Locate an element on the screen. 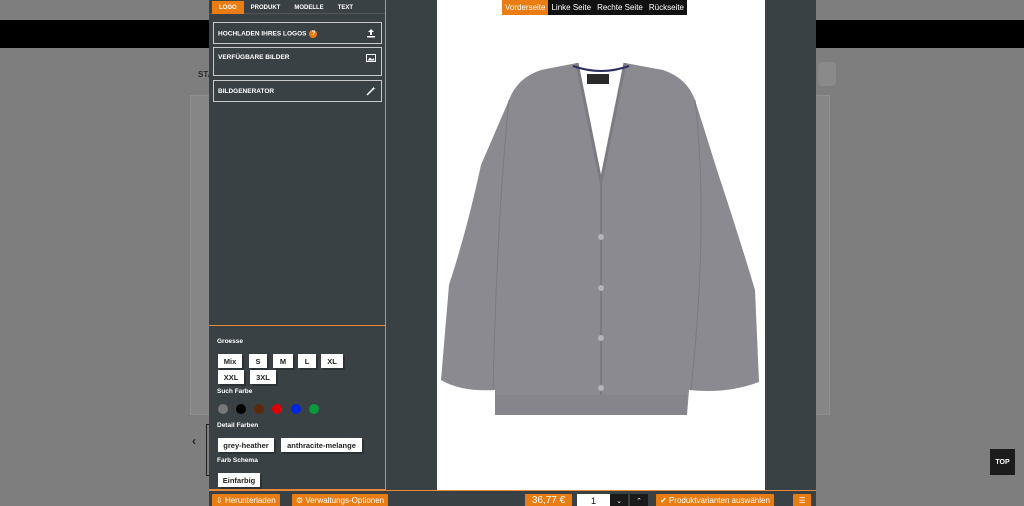 The width and height of the screenshot is (1024, 506). menu-button: ☰ is located at coordinates (802, 500).